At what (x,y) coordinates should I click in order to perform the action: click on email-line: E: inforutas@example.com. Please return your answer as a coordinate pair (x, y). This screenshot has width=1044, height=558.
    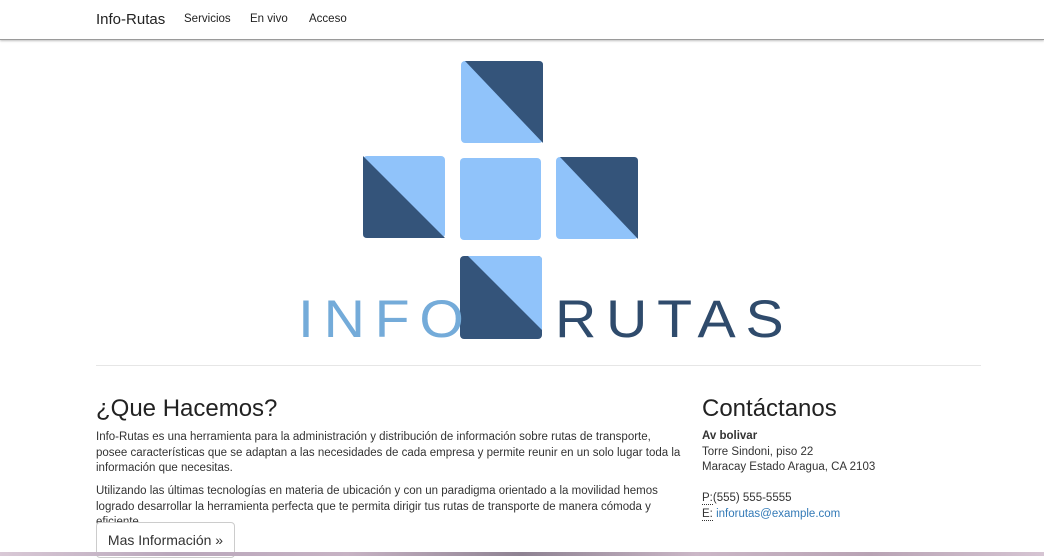
    Looking at the image, I should click on (771, 515).